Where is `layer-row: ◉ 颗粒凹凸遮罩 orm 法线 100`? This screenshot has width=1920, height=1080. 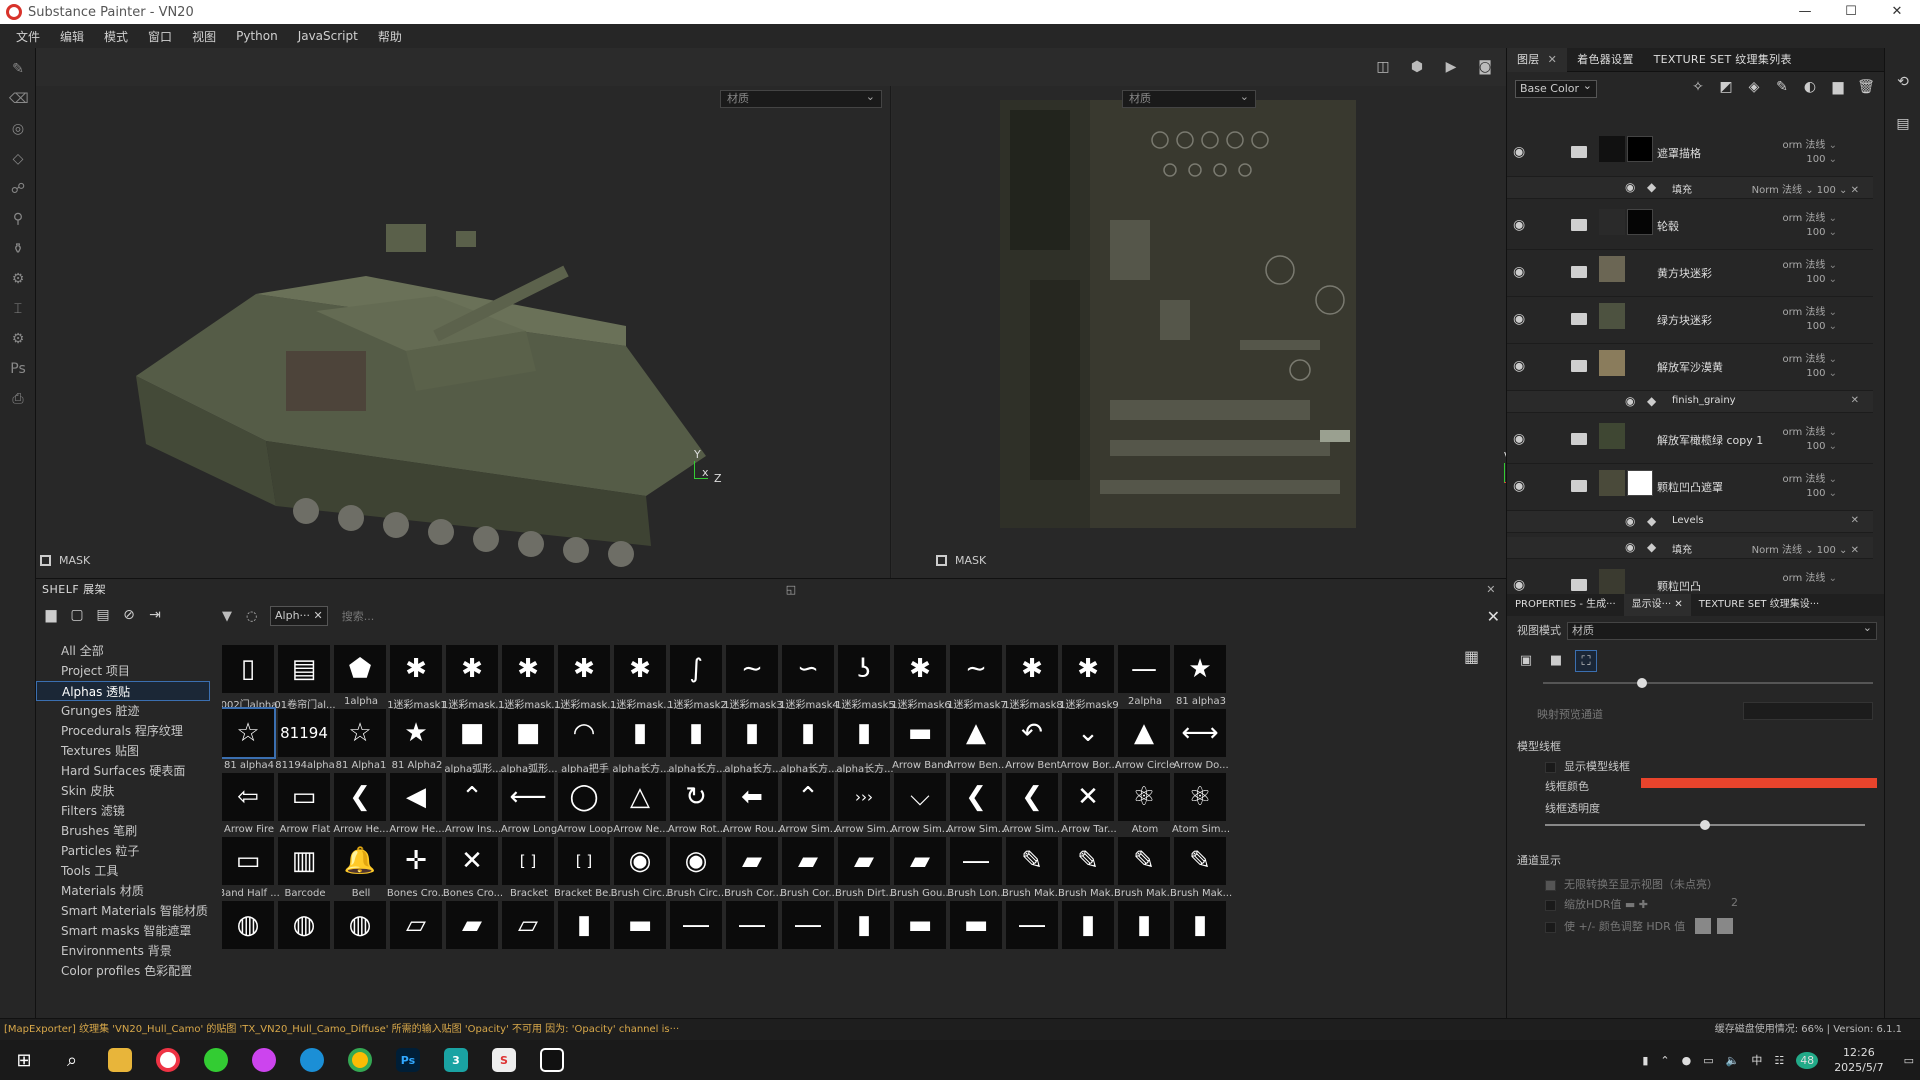 layer-row: ◉ 颗粒凹凸遮罩 orm 法线 100 is located at coordinates (1690, 487).